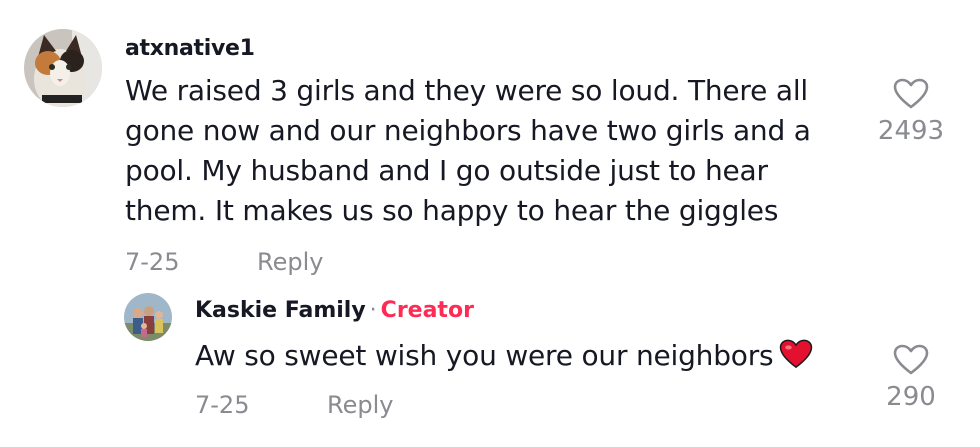 This screenshot has height=447, width=980. What do you see at coordinates (796, 359) in the screenshot?
I see `red-heart-emoji` at bounding box center [796, 359].